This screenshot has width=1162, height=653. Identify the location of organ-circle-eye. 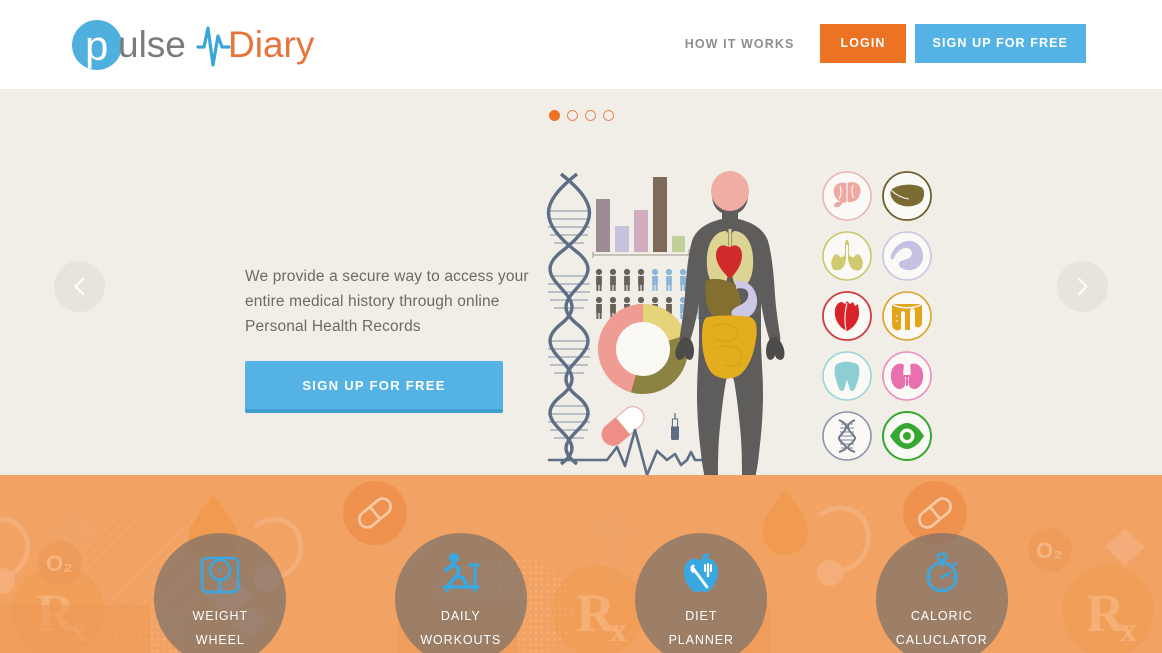
(907, 436).